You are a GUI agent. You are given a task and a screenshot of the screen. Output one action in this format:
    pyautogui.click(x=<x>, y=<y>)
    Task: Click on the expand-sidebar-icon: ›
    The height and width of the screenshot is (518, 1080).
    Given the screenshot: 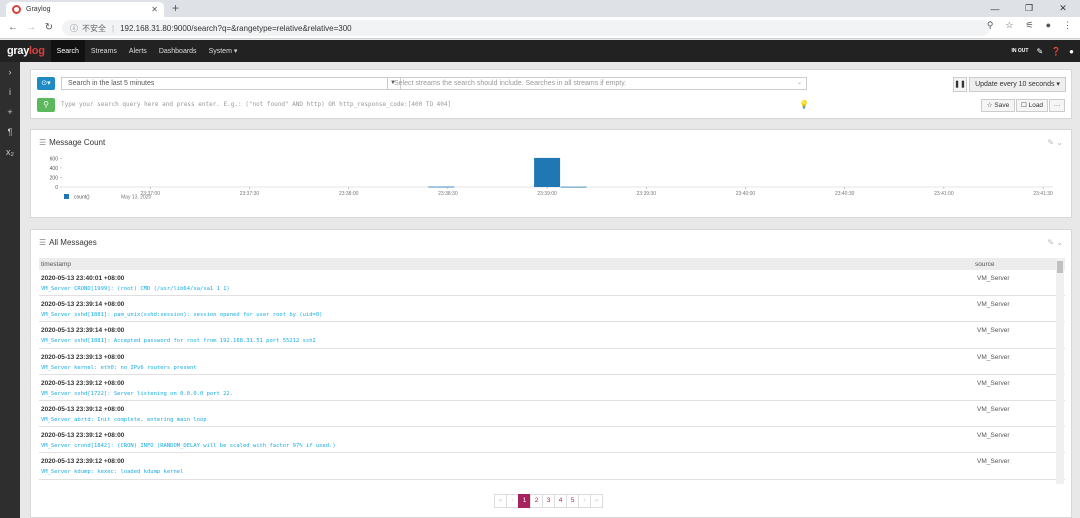 What is the action you would take?
    pyautogui.click(x=10, y=72)
    